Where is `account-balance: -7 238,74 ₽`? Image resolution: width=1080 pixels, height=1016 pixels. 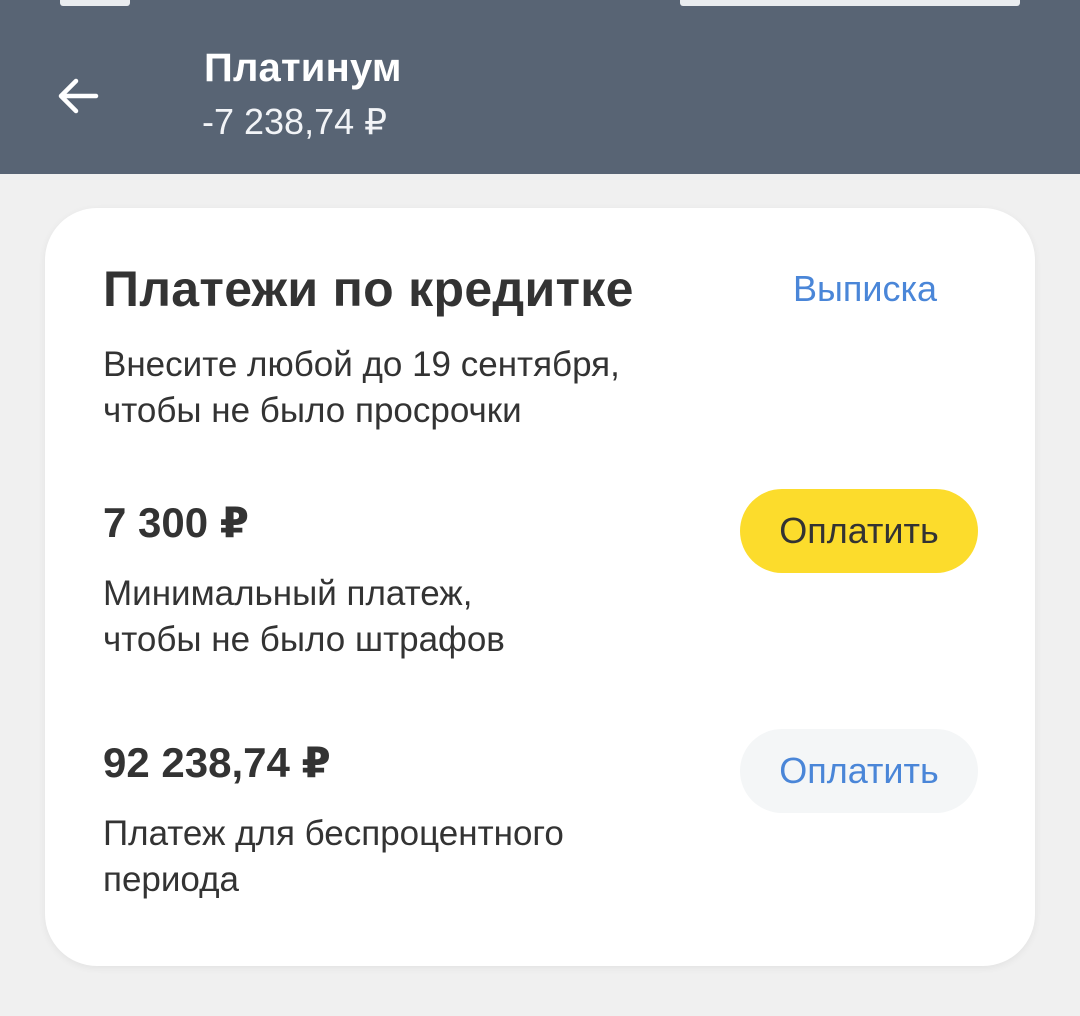 account-balance: -7 238,74 ₽ is located at coordinates (295, 121).